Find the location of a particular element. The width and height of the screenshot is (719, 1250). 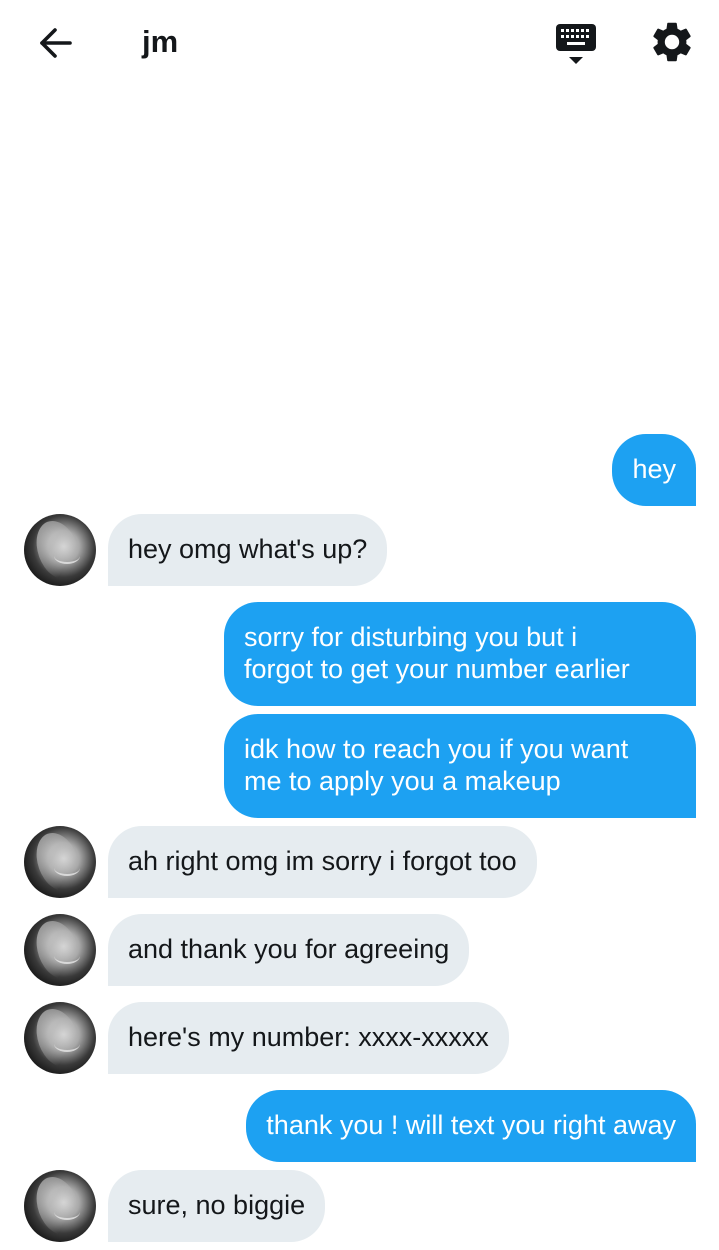

incoming-message-bubble: hey omg what's up? is located at coordinates (248, 550).